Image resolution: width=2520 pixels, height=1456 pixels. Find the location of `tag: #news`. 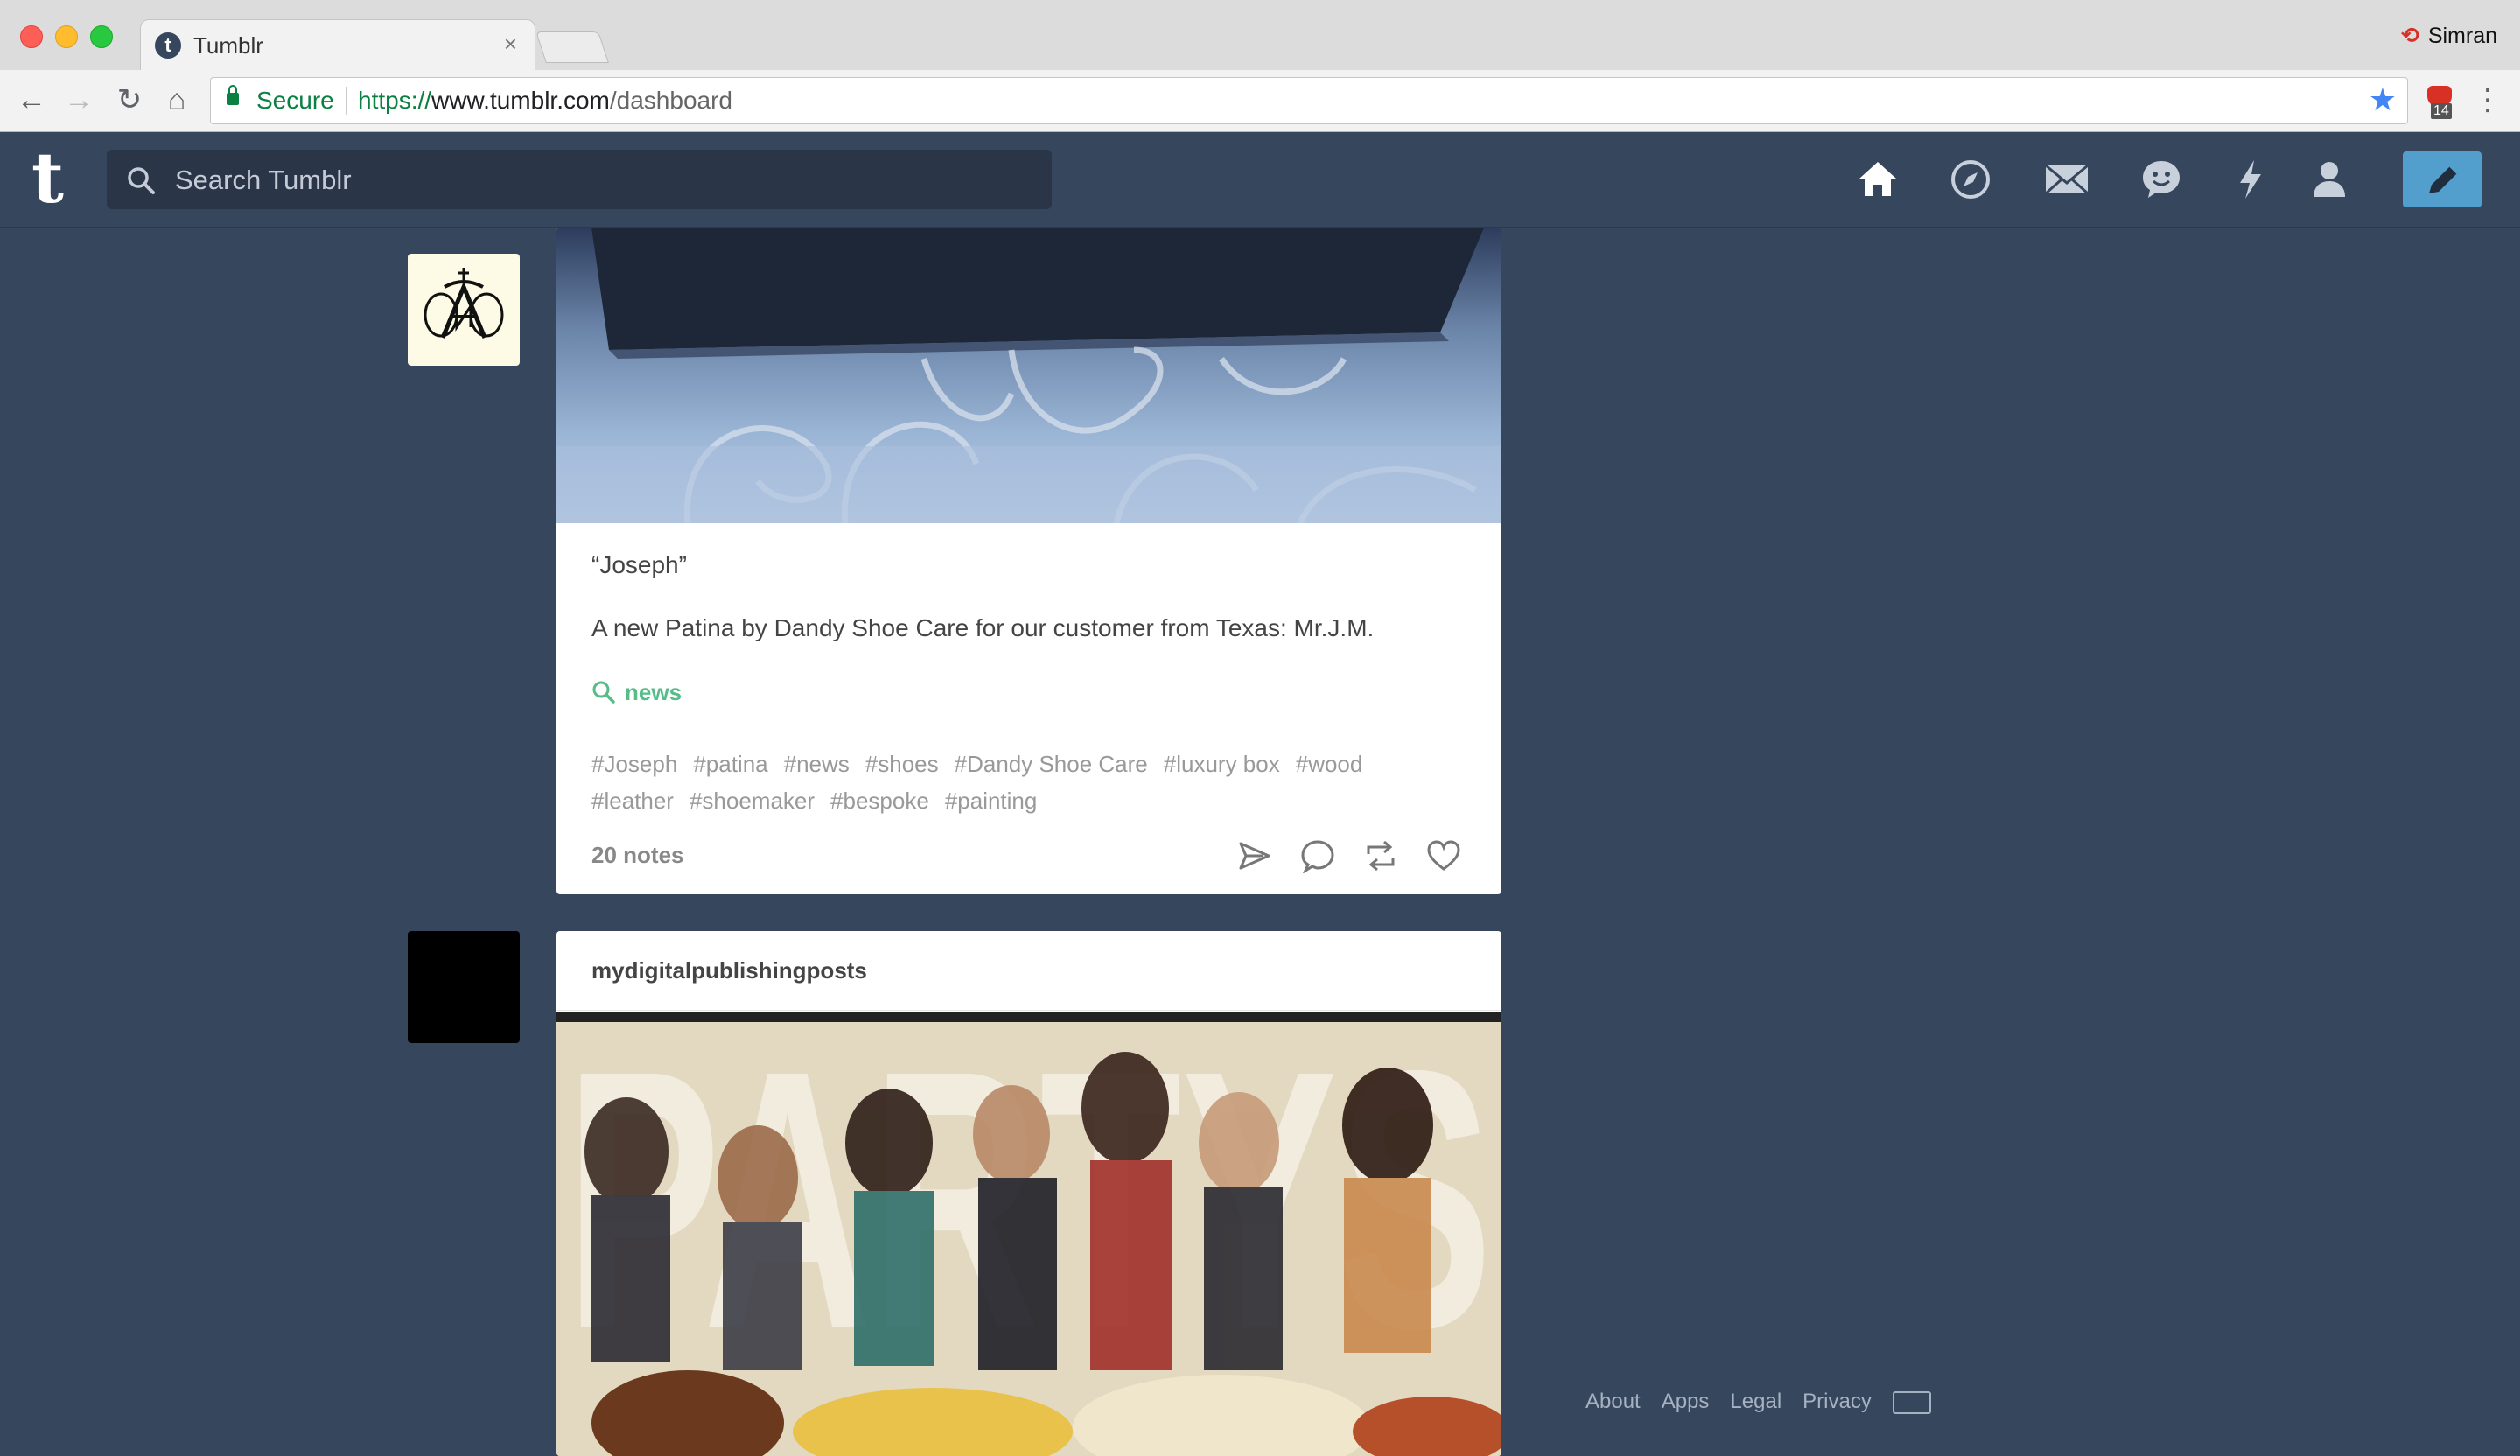

tag: #news is located at coordinates (817, 764).